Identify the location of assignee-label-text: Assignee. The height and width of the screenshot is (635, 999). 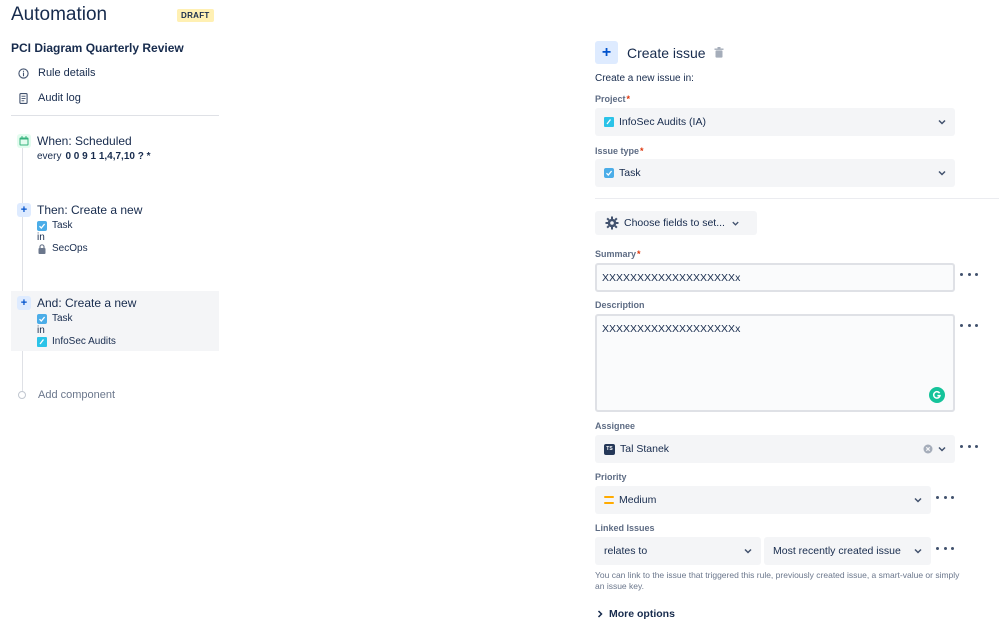
(615, 426).